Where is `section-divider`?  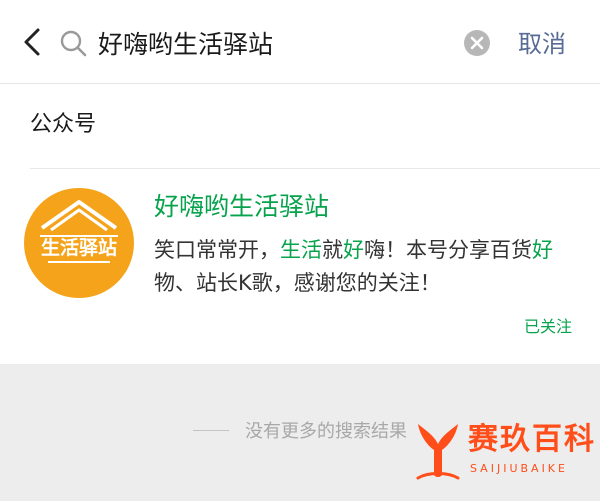 section-divider is located at coordinates (315, 168).